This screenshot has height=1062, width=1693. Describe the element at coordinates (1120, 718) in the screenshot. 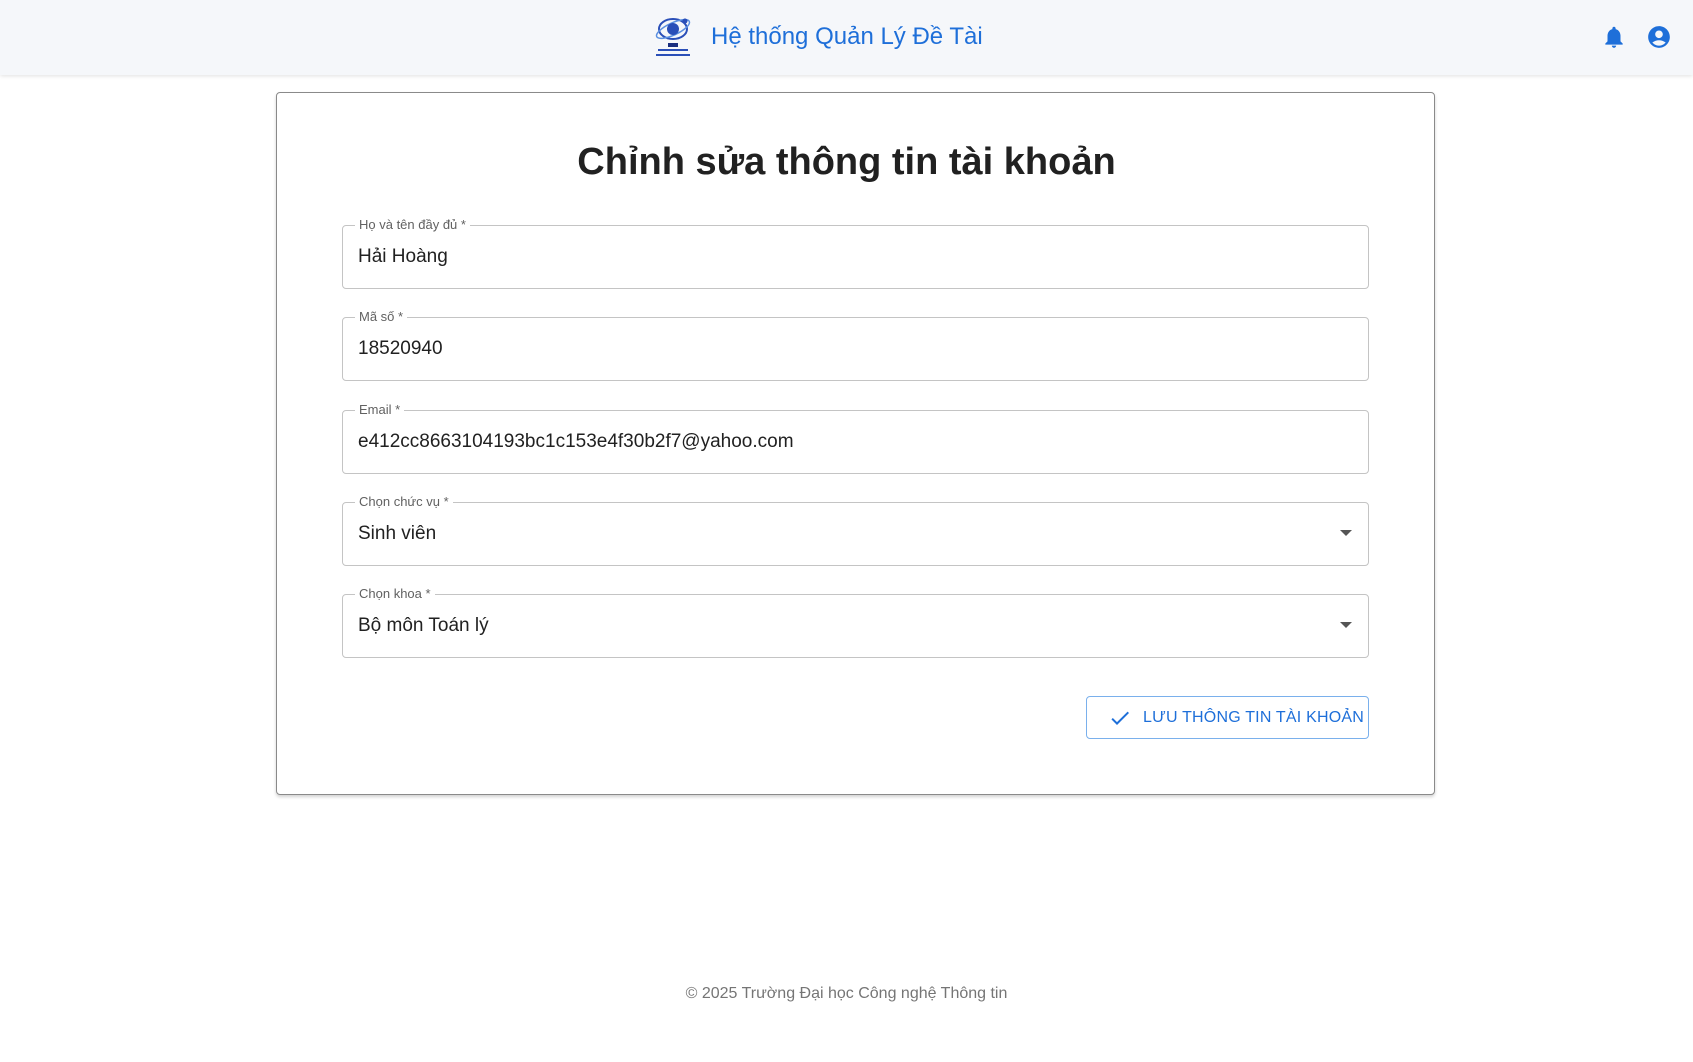

I see `check-icon` at that location.